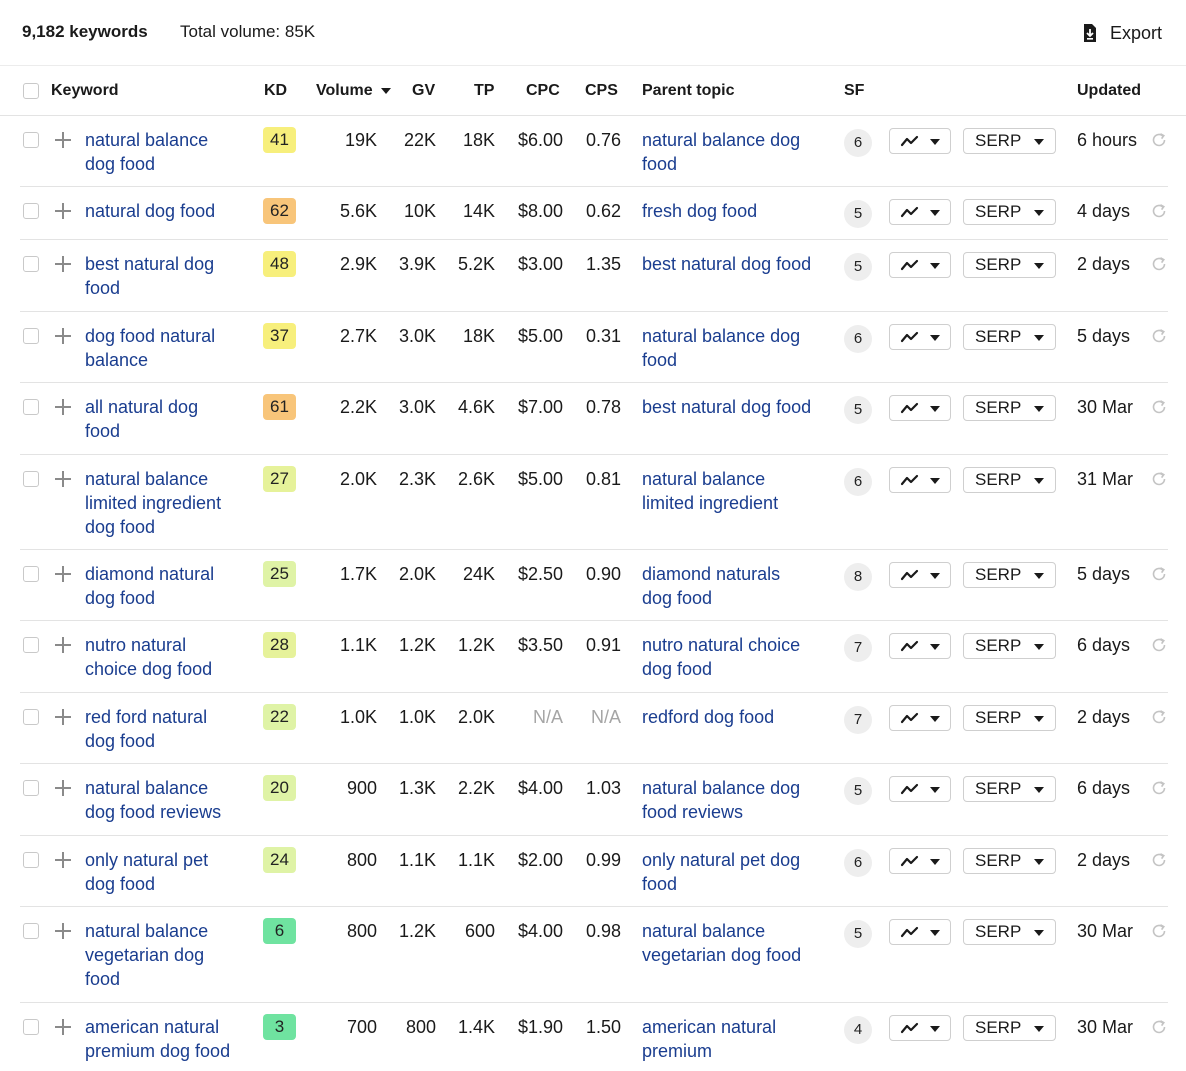 The image size is (1186, 1071). Describe the element at coordinates (484, 91) in the screenshot. I see `header-tp: TP` at that location.